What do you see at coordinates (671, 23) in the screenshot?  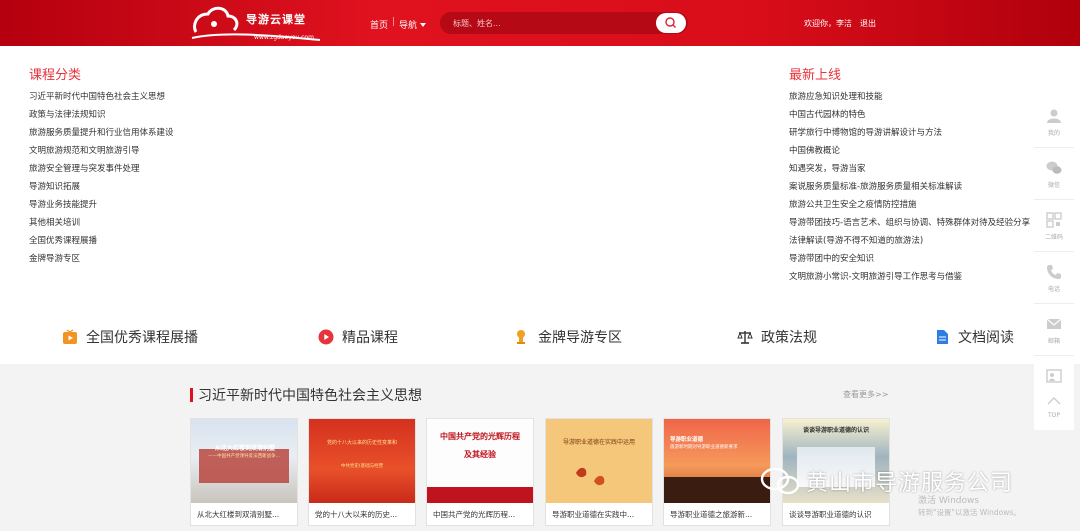 I see `search-button` at bounding box center [671, 23].